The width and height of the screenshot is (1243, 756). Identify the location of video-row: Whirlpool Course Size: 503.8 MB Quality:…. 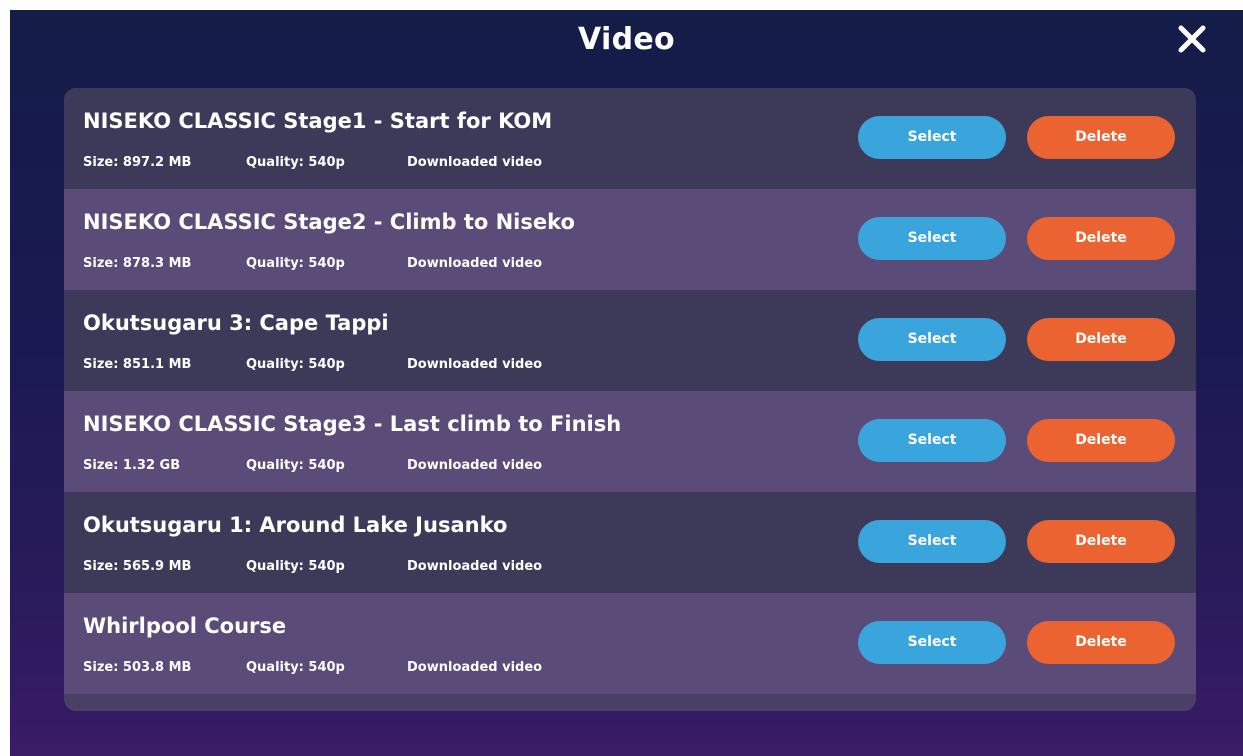
(630, 643).